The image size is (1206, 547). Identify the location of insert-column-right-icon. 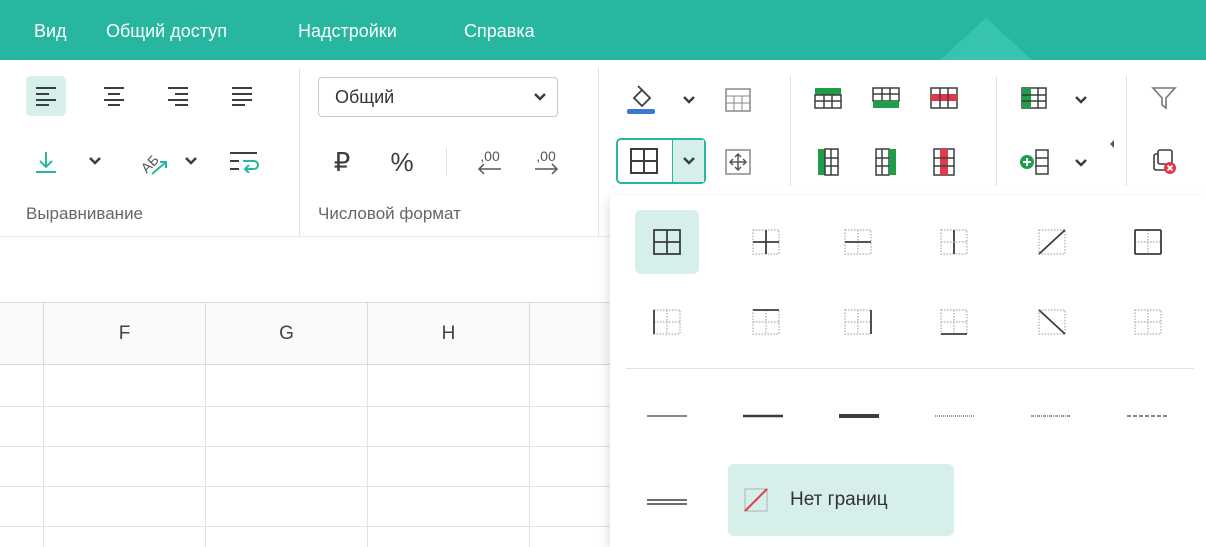
(885, 162).